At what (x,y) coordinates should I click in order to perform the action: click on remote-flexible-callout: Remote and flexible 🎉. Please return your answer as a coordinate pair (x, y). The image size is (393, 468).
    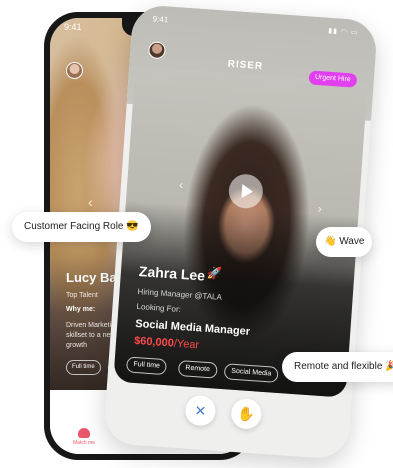
    Looking at the image, I should click on (337, 367).